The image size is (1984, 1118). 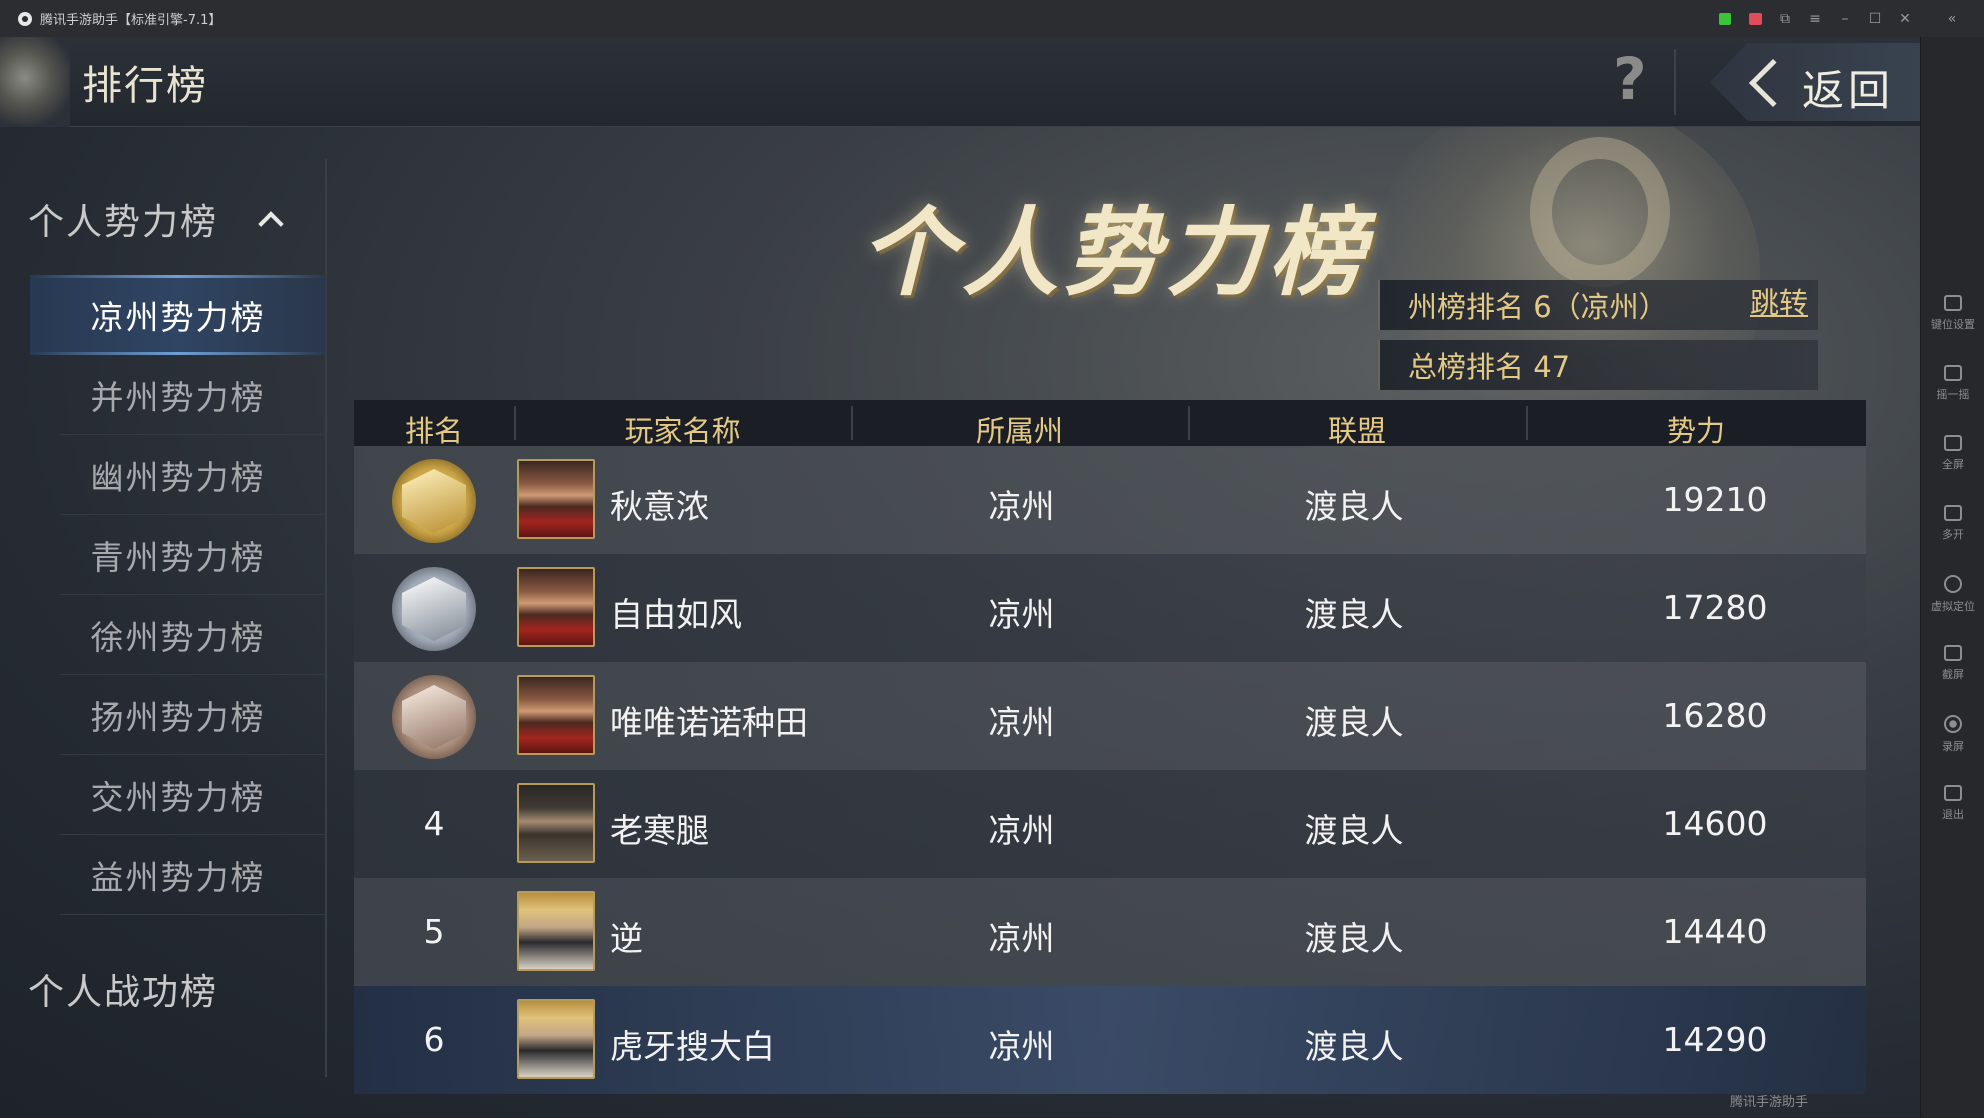 What do you see at coordinates (1110, 932) in the screenshot?
I see `table-row: 5 逆 凉州 渡良人 14440` at bounding box center [1110, 932].